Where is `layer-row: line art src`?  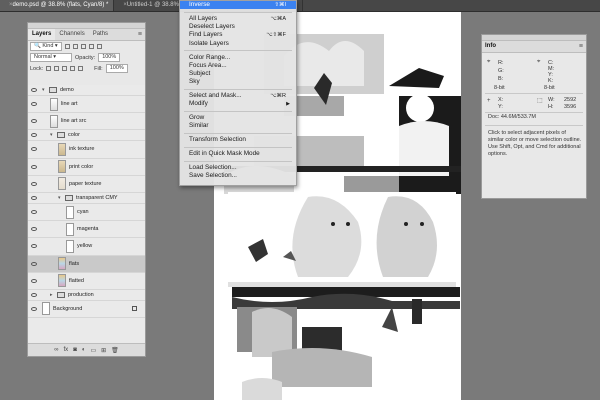
layer-row: line art src is located at coordinates (86, 122).